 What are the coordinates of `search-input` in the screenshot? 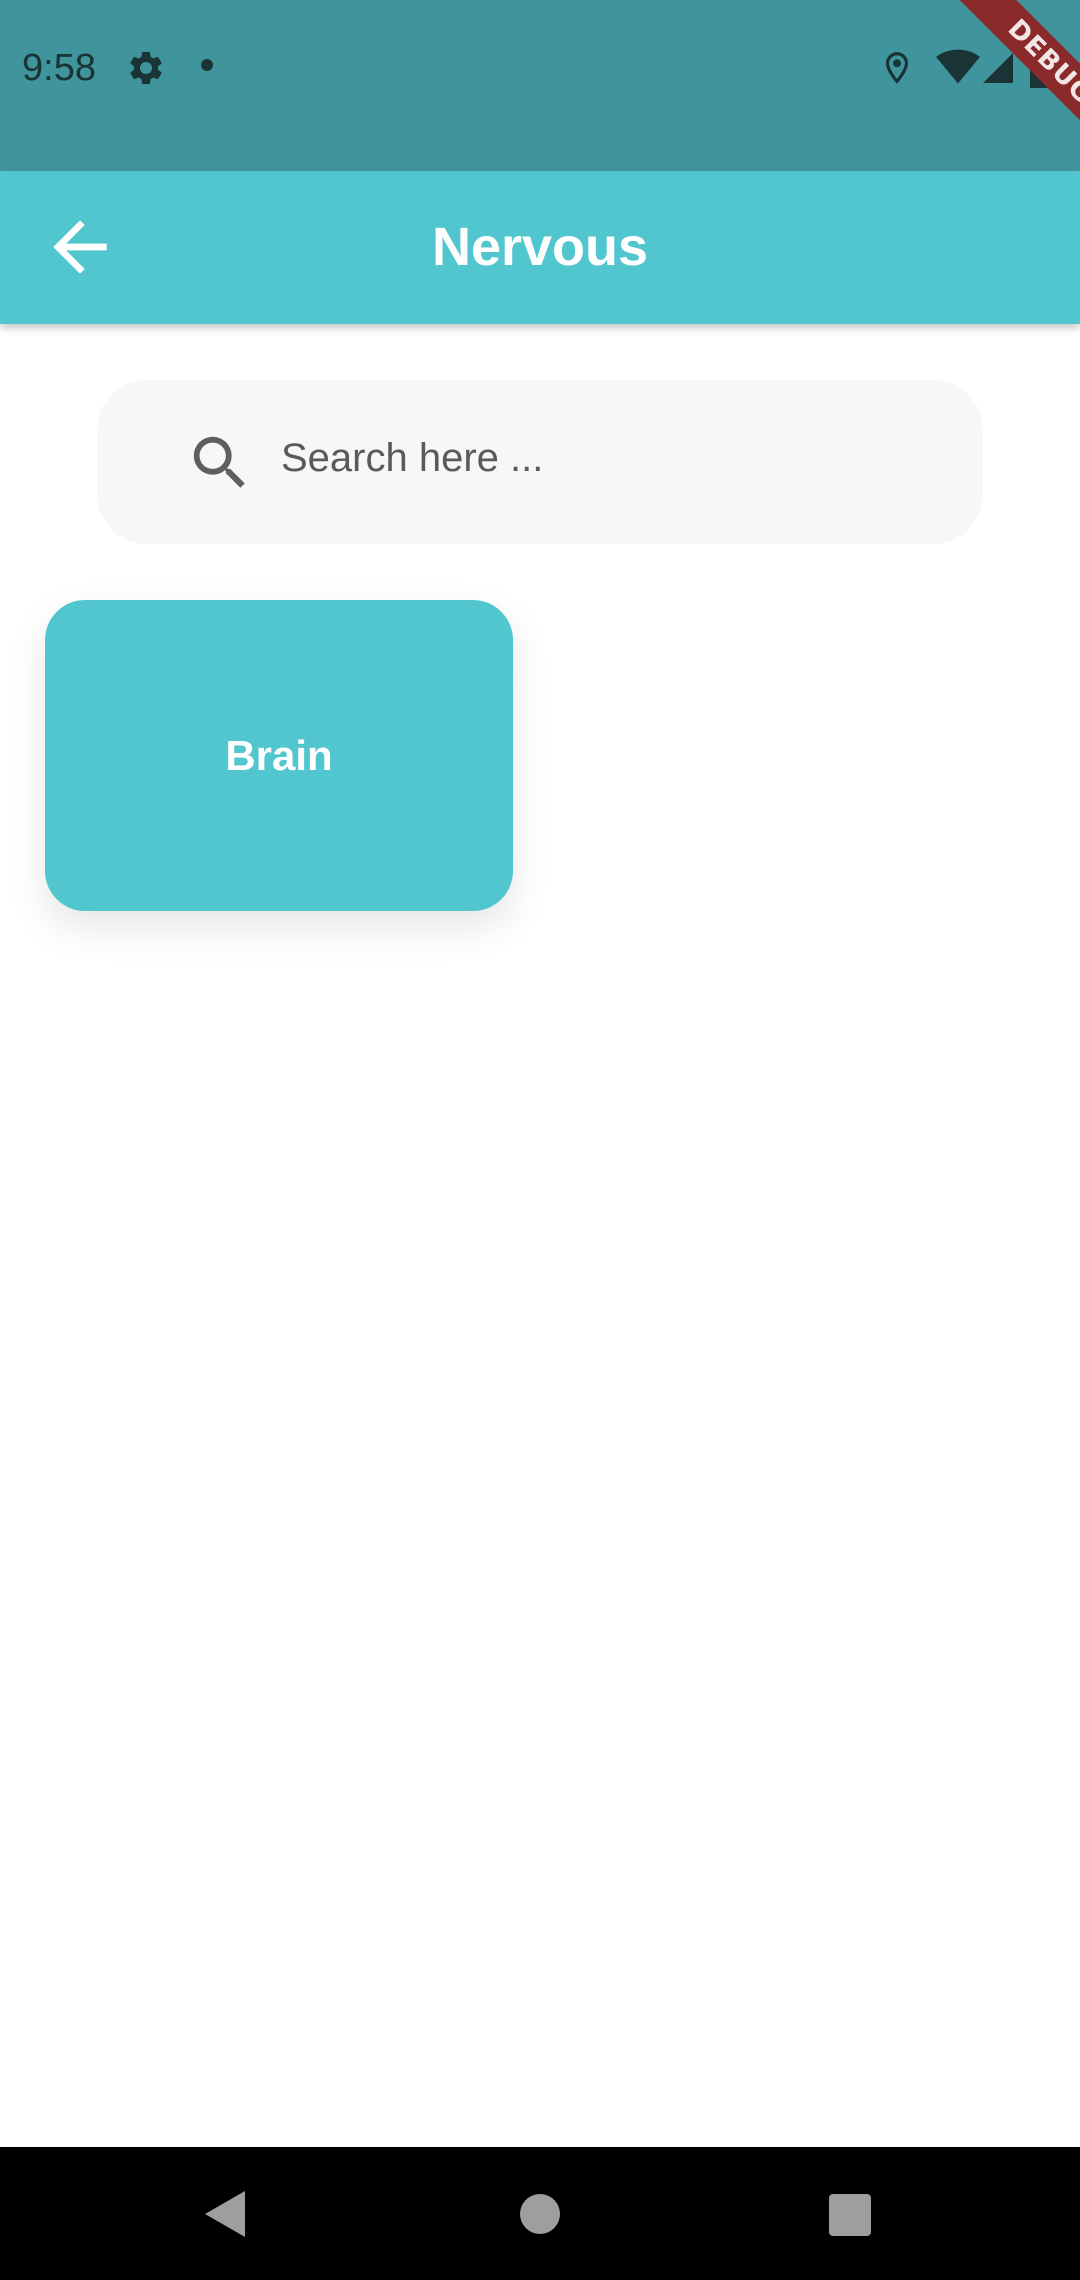 It's located at (601, 458).